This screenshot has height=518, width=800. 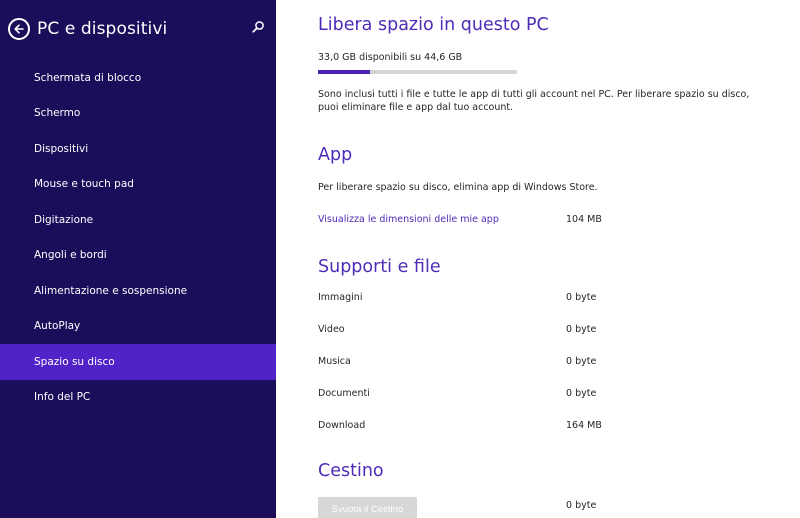 I want to click on sidebar-item-label: Schermo, so click(x=57, y=113).